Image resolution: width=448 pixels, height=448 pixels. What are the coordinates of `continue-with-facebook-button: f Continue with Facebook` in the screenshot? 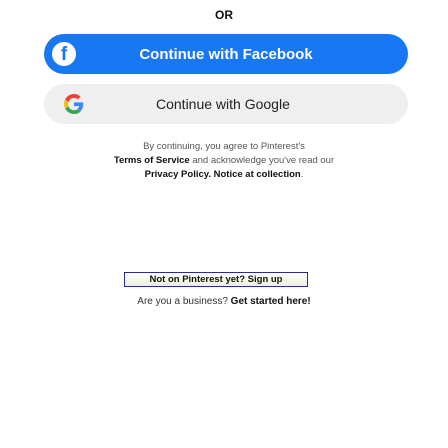 It's located at (226, 54).